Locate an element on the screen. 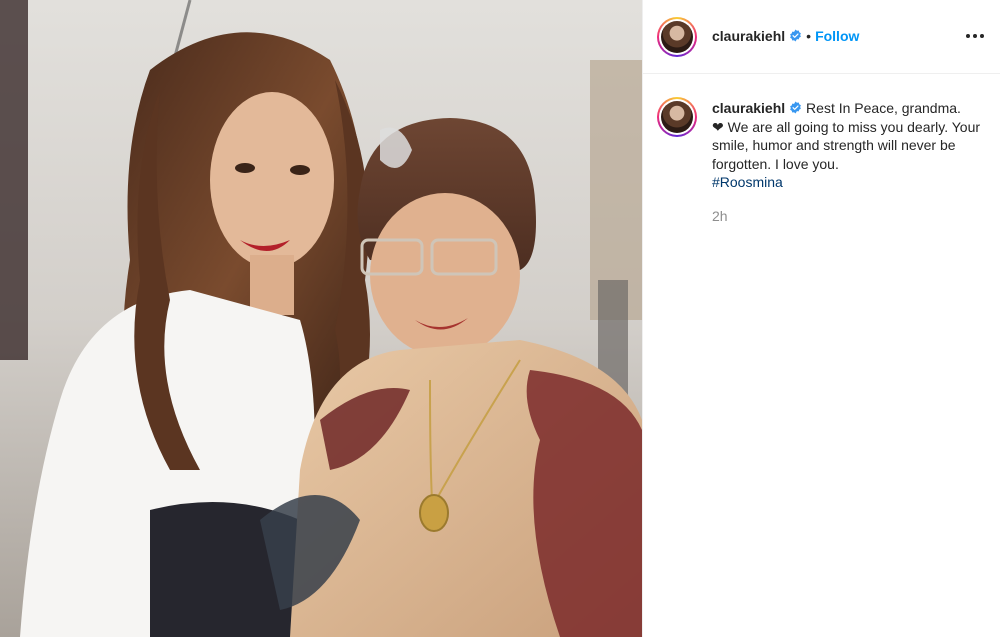  caption-avatar is located at coordinates (677, 117).